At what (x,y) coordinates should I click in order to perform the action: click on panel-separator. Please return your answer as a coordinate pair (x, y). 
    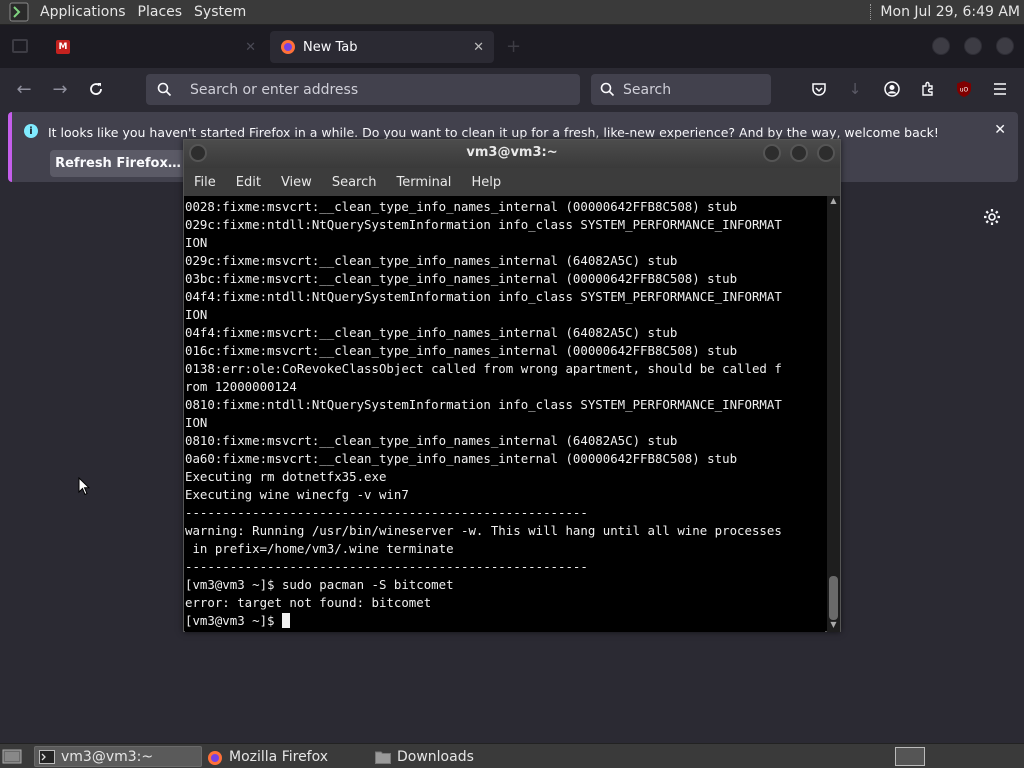
    Looking at the image, I should click on (871, 12).